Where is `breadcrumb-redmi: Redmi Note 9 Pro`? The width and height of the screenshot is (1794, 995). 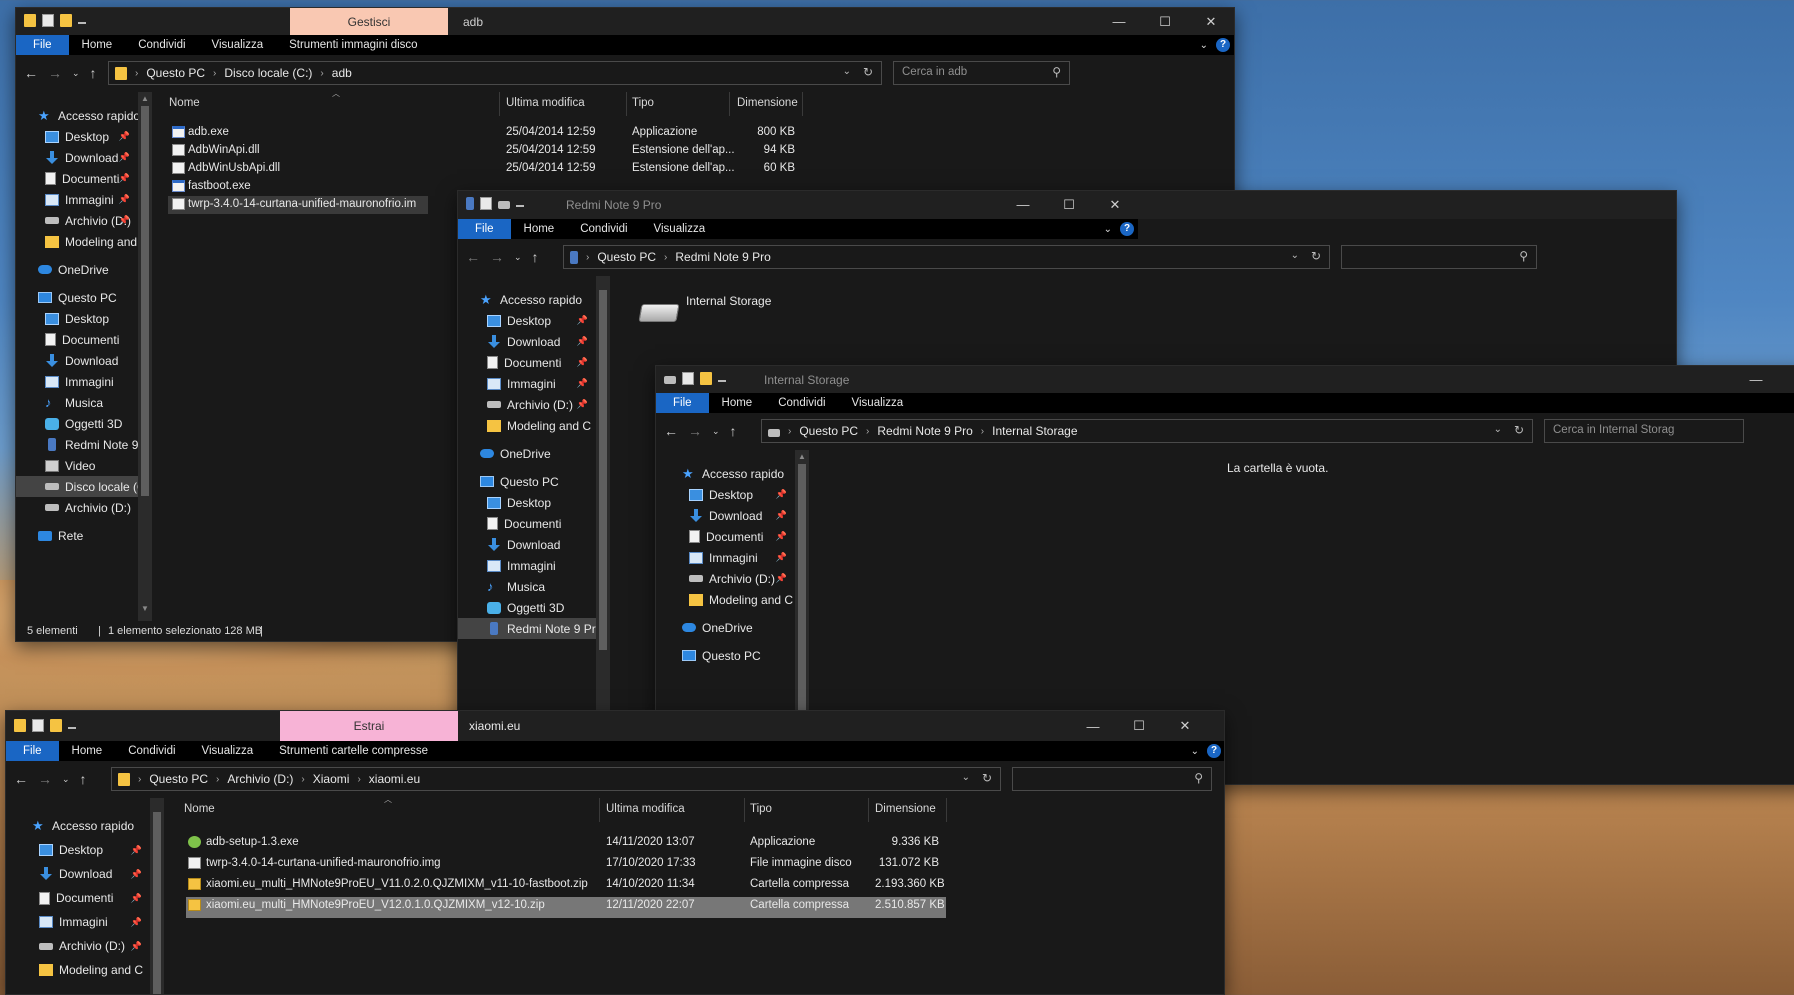 breadcrumb-redmi: Redmi Note 9 Pro is located at coordinates (722, 257).